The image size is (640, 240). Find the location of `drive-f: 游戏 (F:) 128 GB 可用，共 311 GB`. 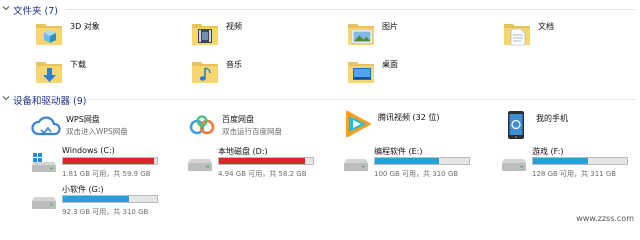

drive-f: 游戏 (F:) 128 GB 可用，共 311 GB is located at coordinates (565, 164).